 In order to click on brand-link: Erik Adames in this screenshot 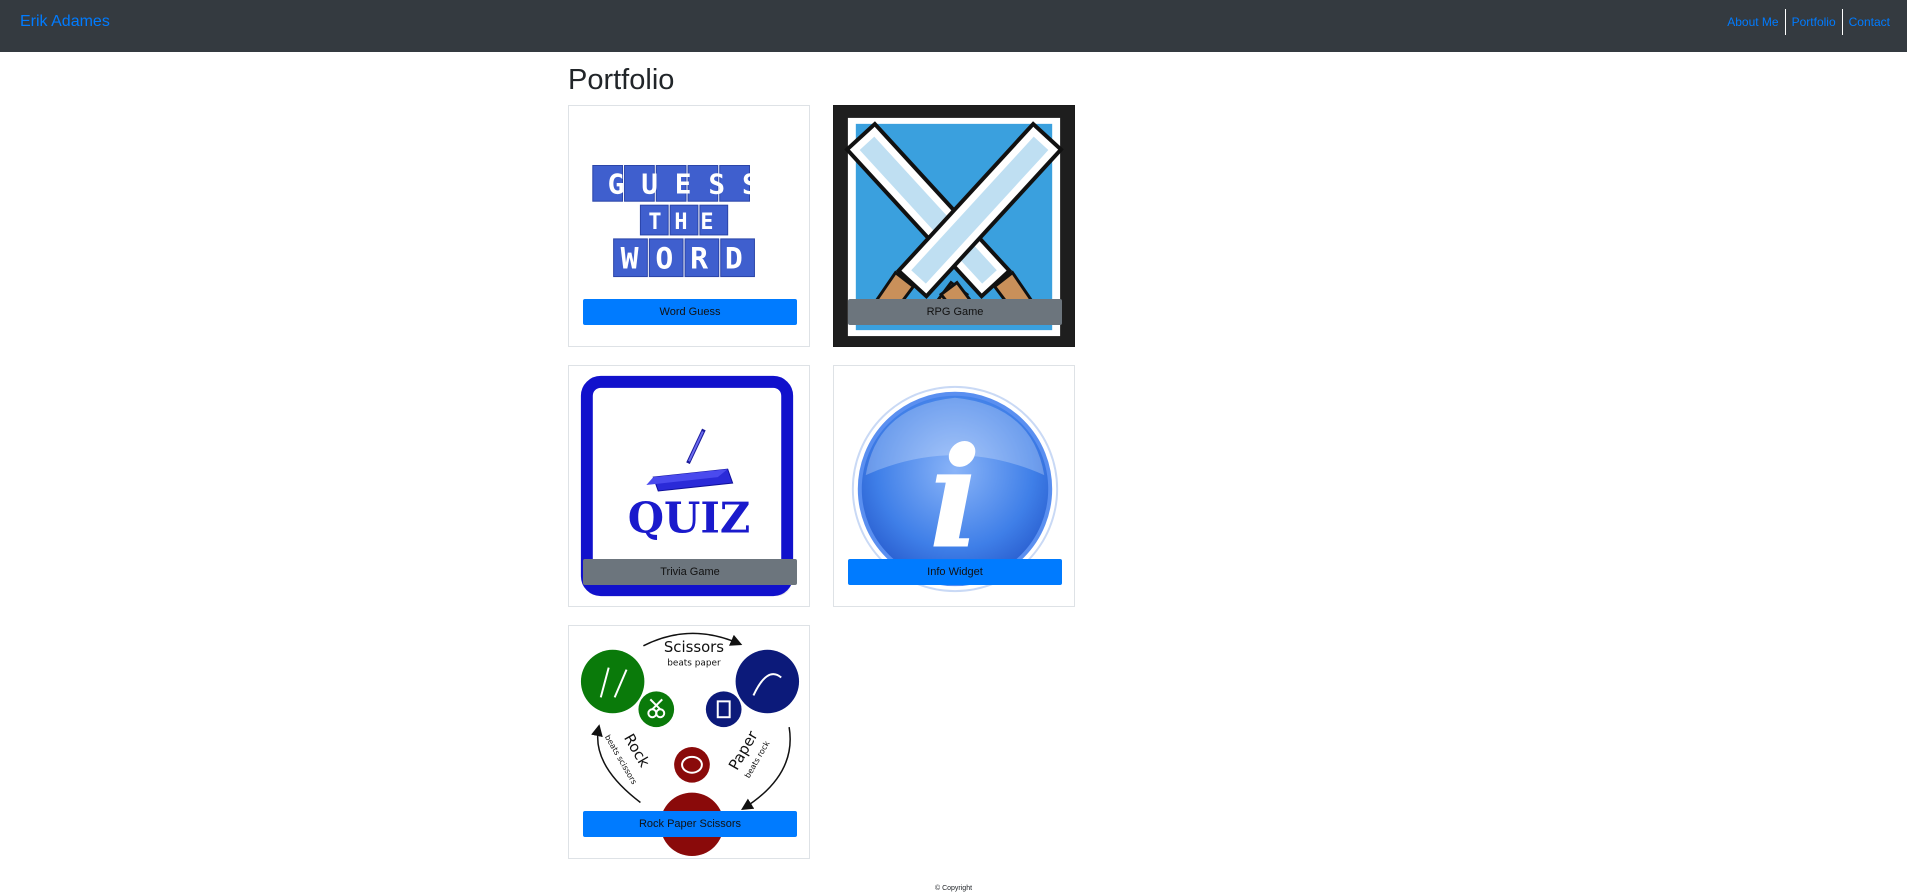, I will do `click(65, 22)`.